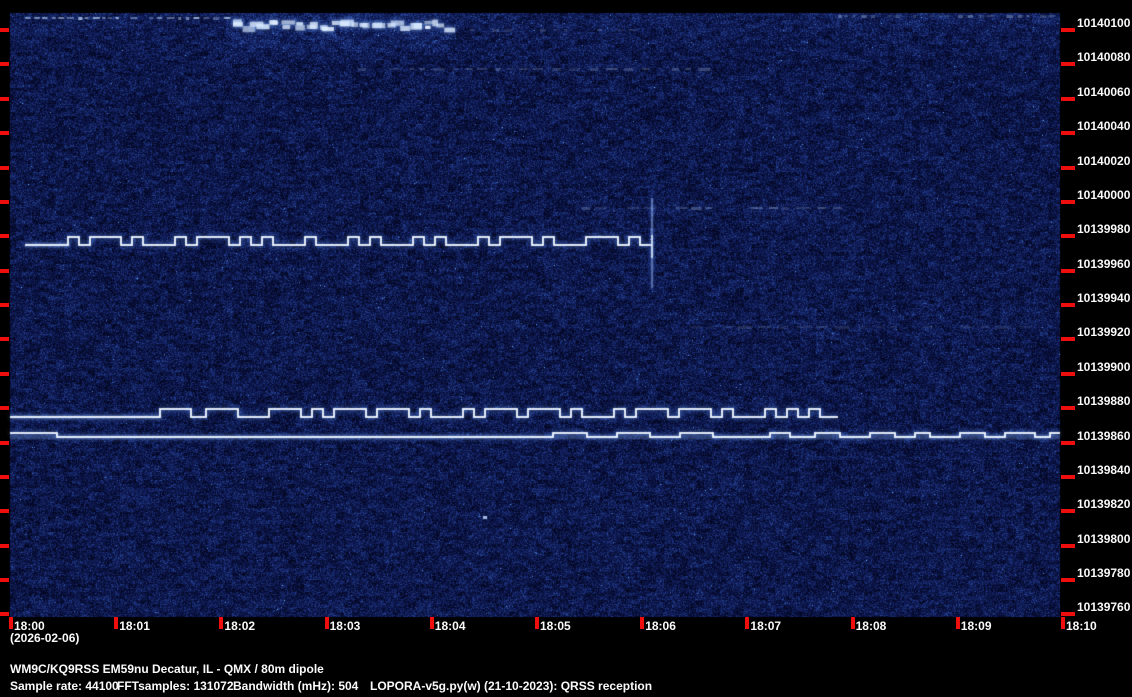  I want to click on sample-rate-label: Sample rate: 44100, so click(64, 686).